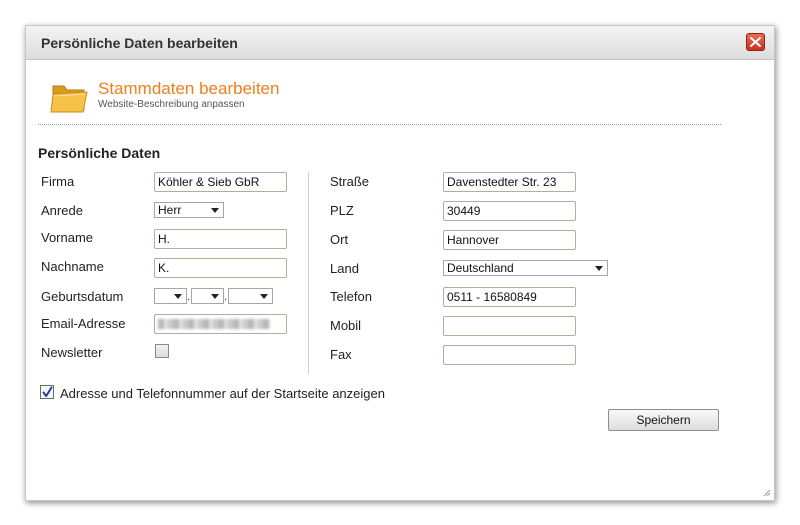  I want to click on show-on-startpage-checkbox, so click(47, 392).